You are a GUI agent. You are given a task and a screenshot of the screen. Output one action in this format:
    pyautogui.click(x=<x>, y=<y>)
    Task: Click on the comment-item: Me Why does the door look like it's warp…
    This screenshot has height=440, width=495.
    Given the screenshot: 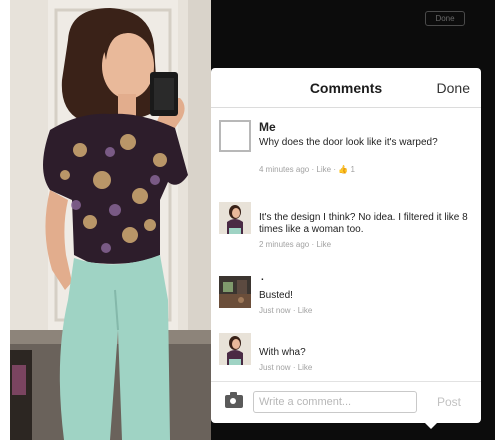 What is the action you would take?
    pyautogui.click(x=347, y=150)
    